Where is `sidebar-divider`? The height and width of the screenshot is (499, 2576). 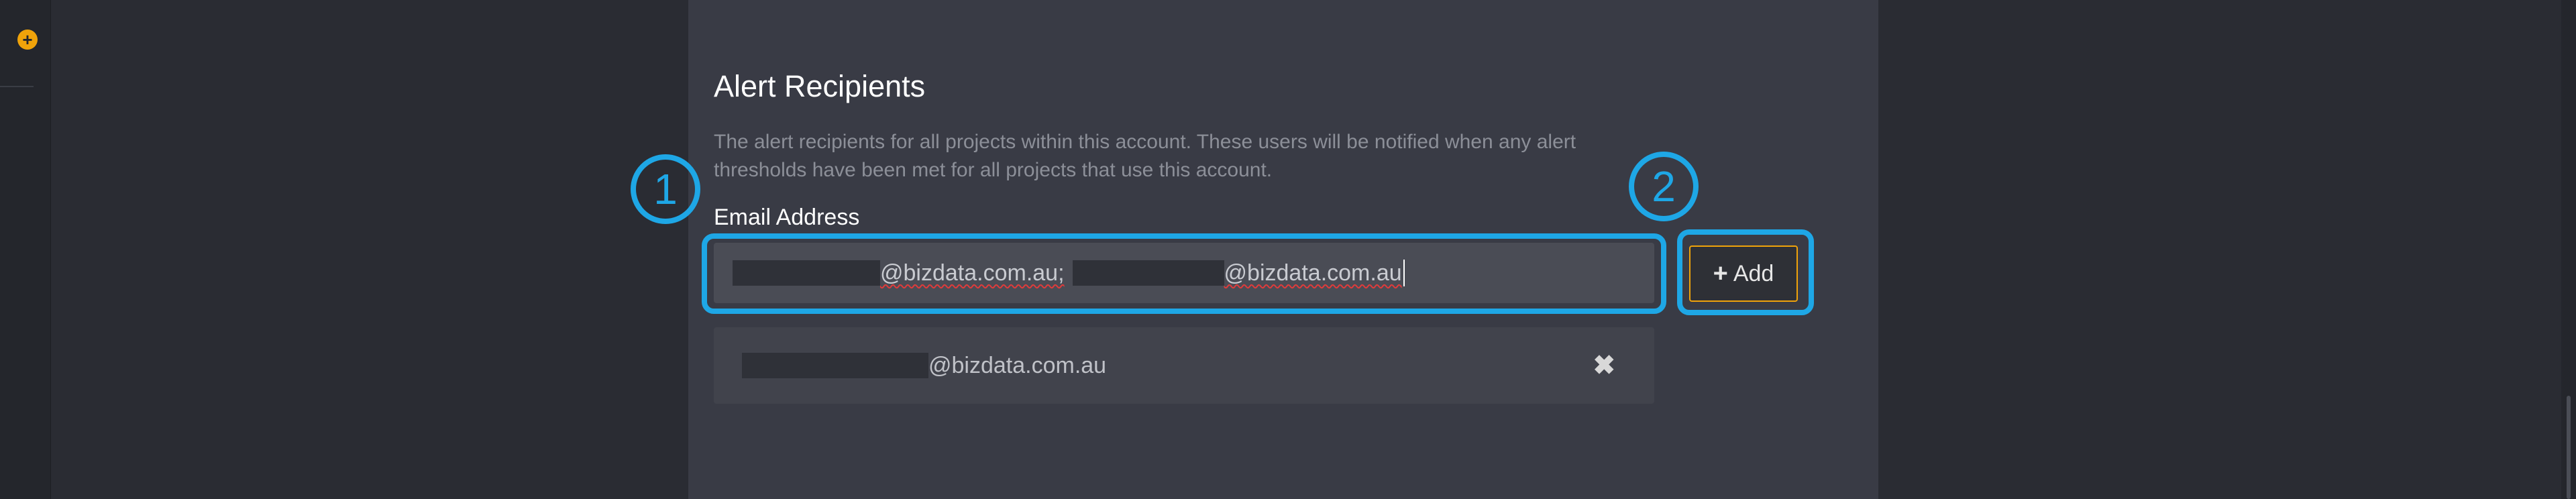
sidebar-divider is located at coordinates (17, 86).